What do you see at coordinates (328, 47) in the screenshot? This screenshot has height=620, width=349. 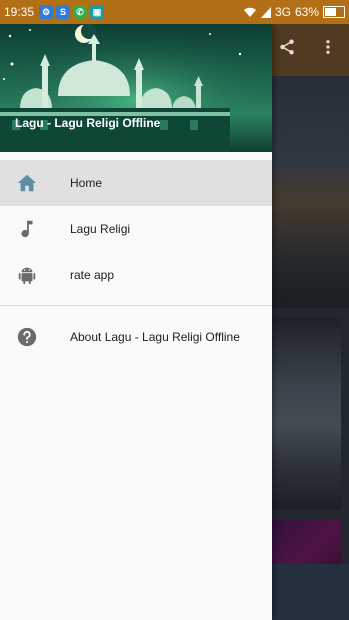 I see `more-vert-icon` at bounding box center [328, 47].